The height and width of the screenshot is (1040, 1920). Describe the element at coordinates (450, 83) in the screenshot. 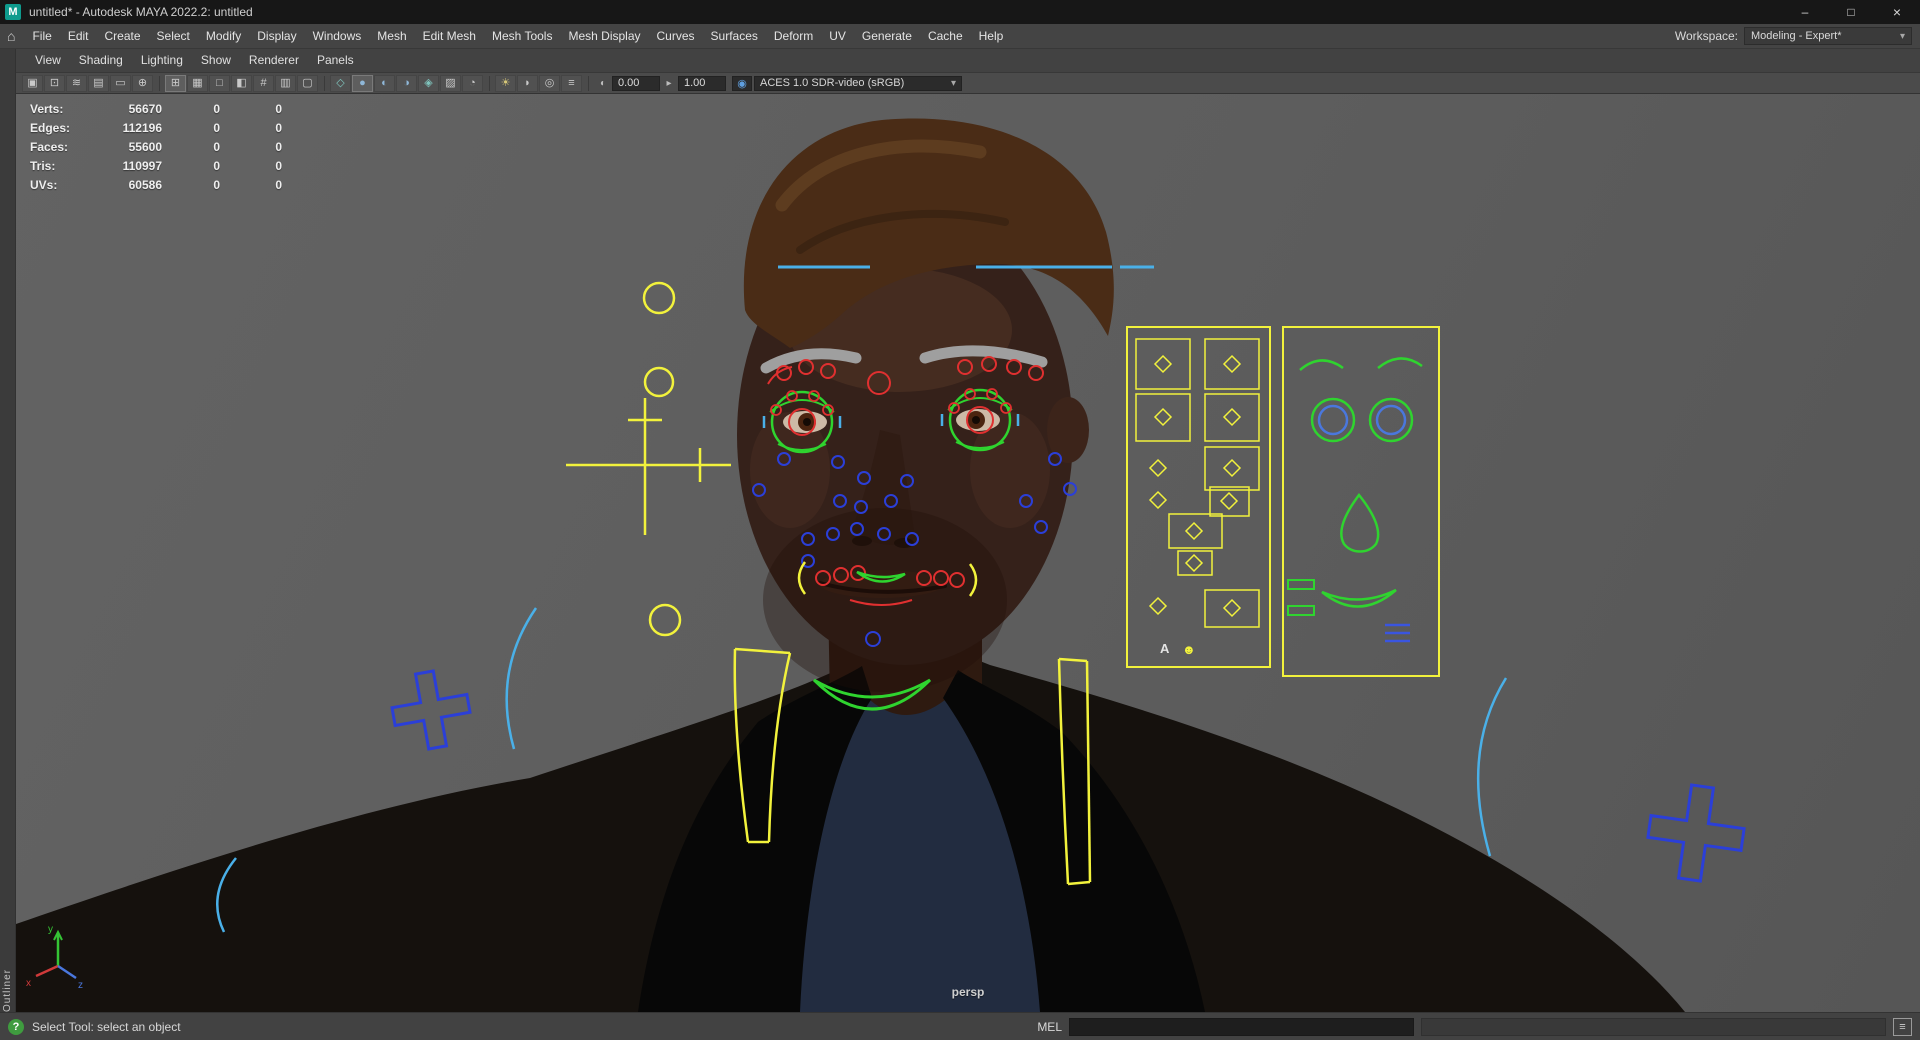

I see `xray-icon: ▨` at that location.